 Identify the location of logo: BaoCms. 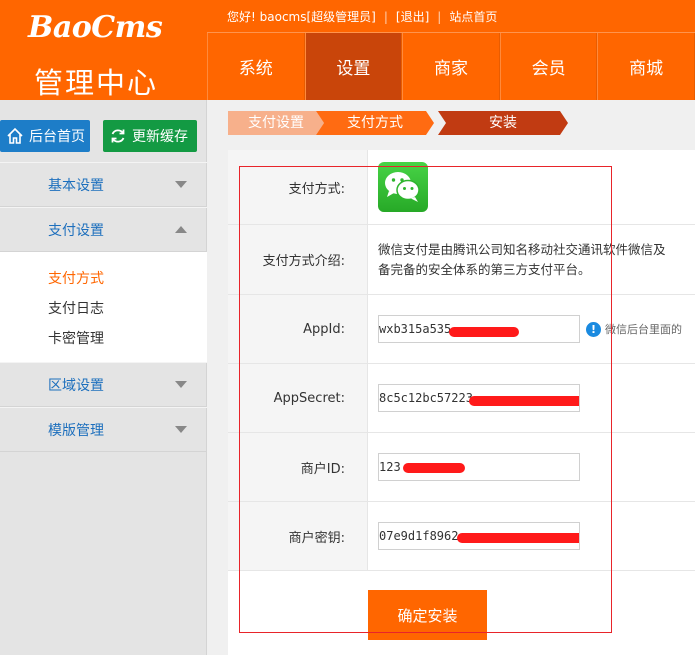
(95, 27).